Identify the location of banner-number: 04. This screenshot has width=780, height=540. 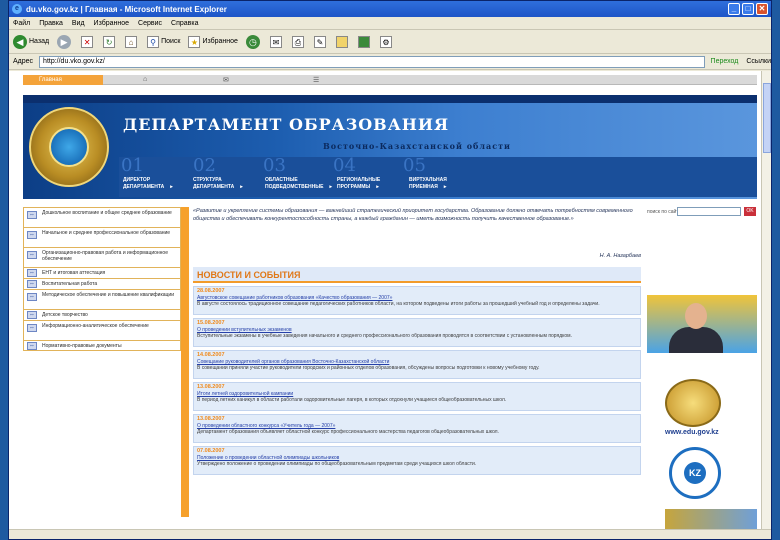
(344, 165).